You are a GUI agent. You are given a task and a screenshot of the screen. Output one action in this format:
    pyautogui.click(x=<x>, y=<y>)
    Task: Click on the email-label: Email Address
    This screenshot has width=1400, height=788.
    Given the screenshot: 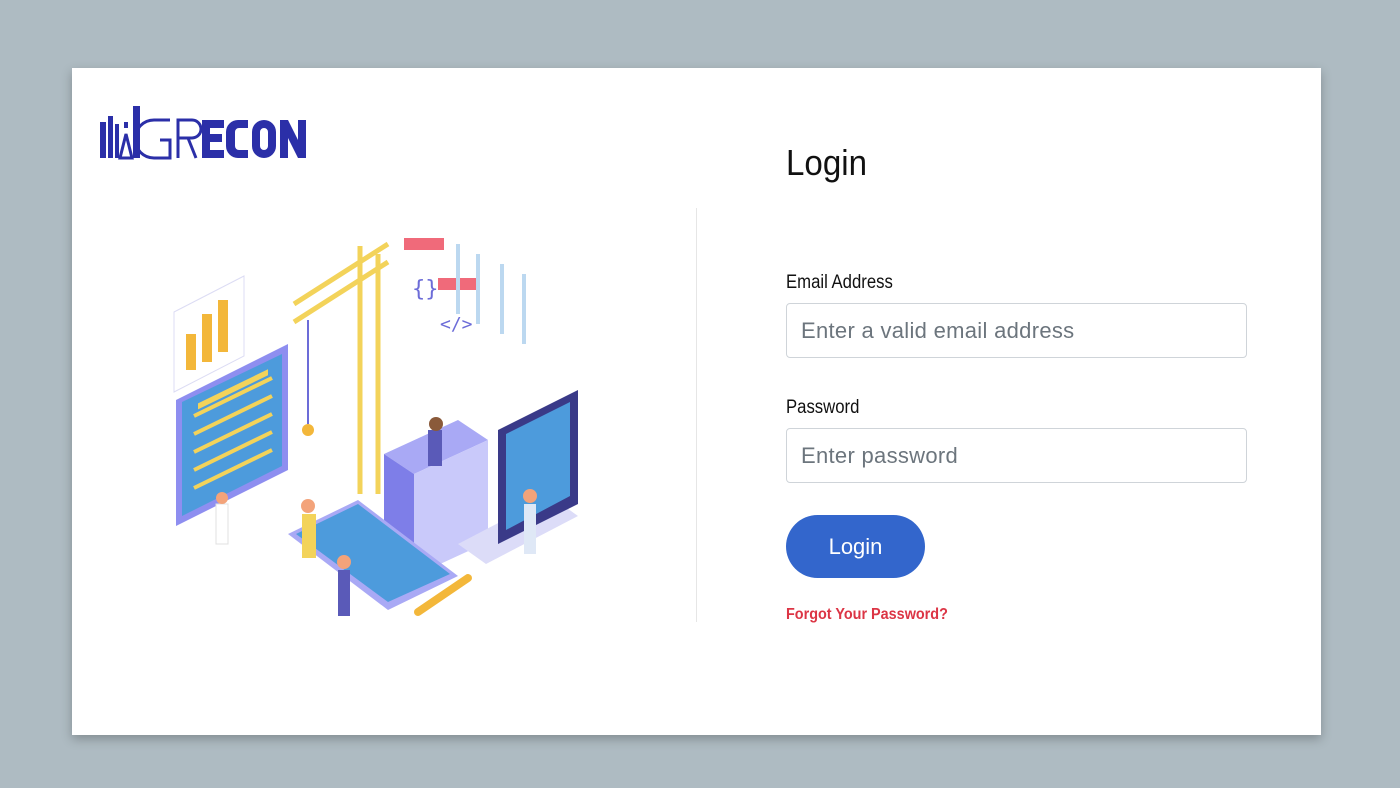 What is the action you would take?
    pyautogui.click(x=839, y=282)
    